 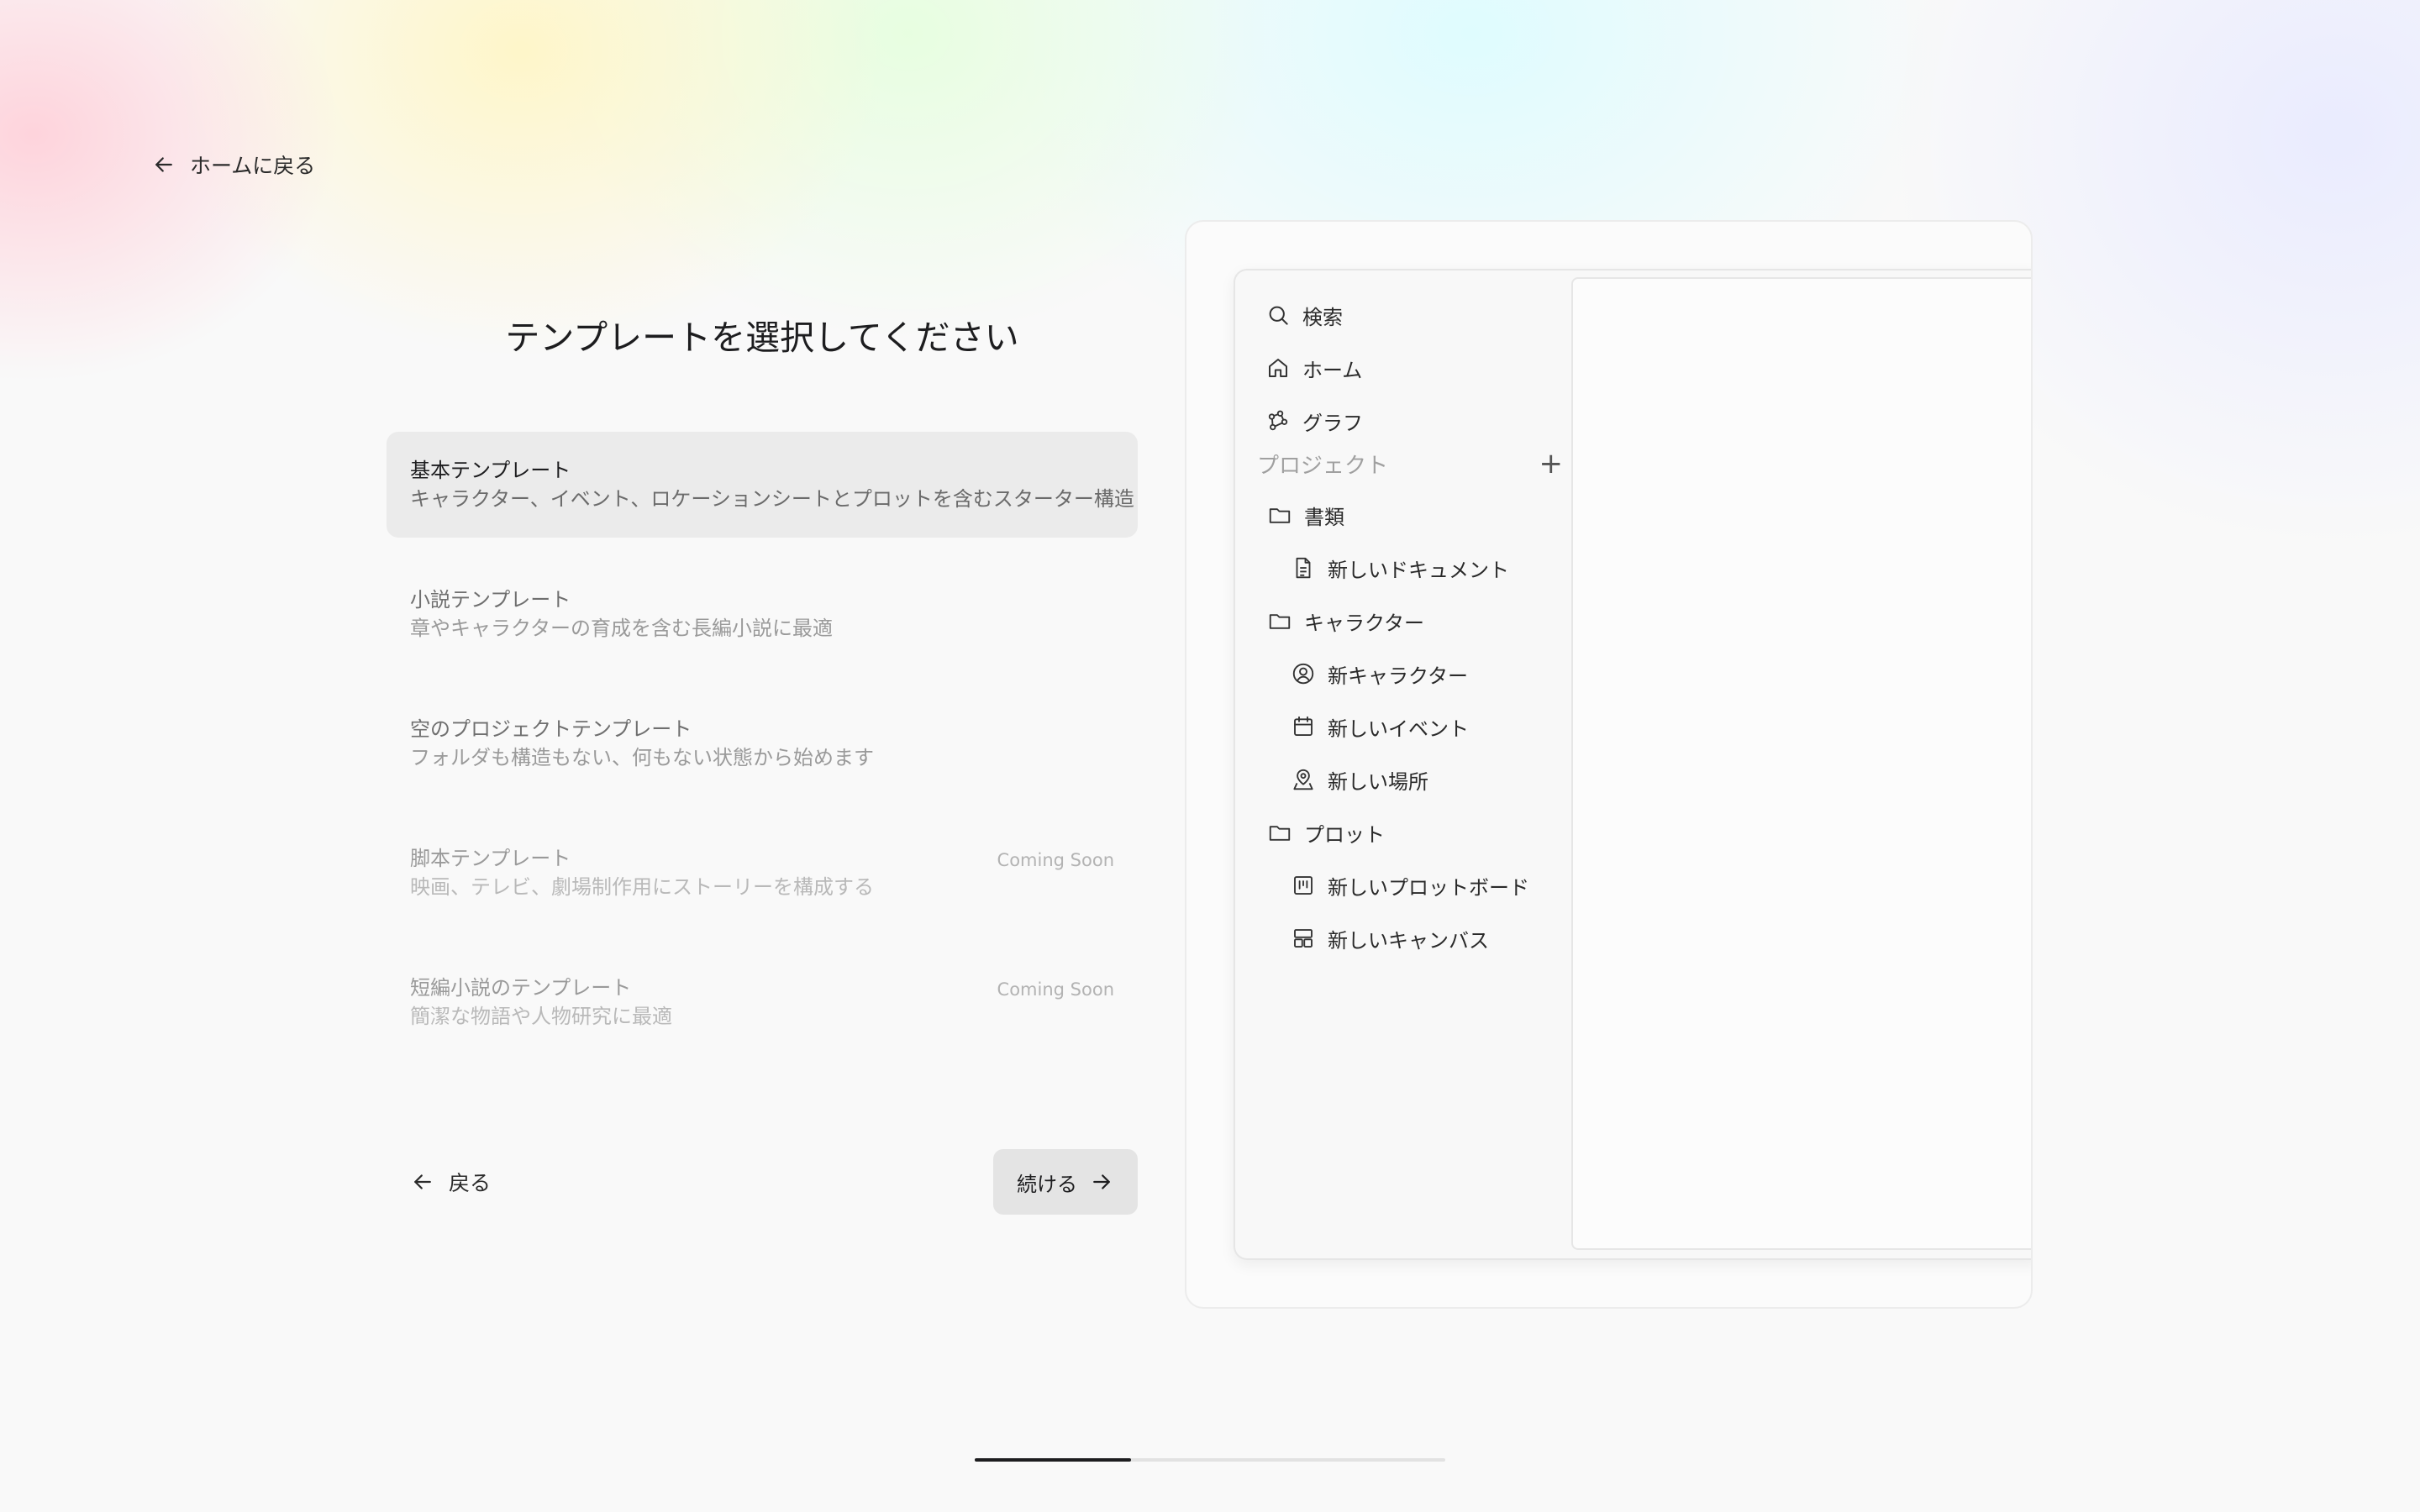 I want to click on tree-item: プロット, so click(x=1326, y=832).